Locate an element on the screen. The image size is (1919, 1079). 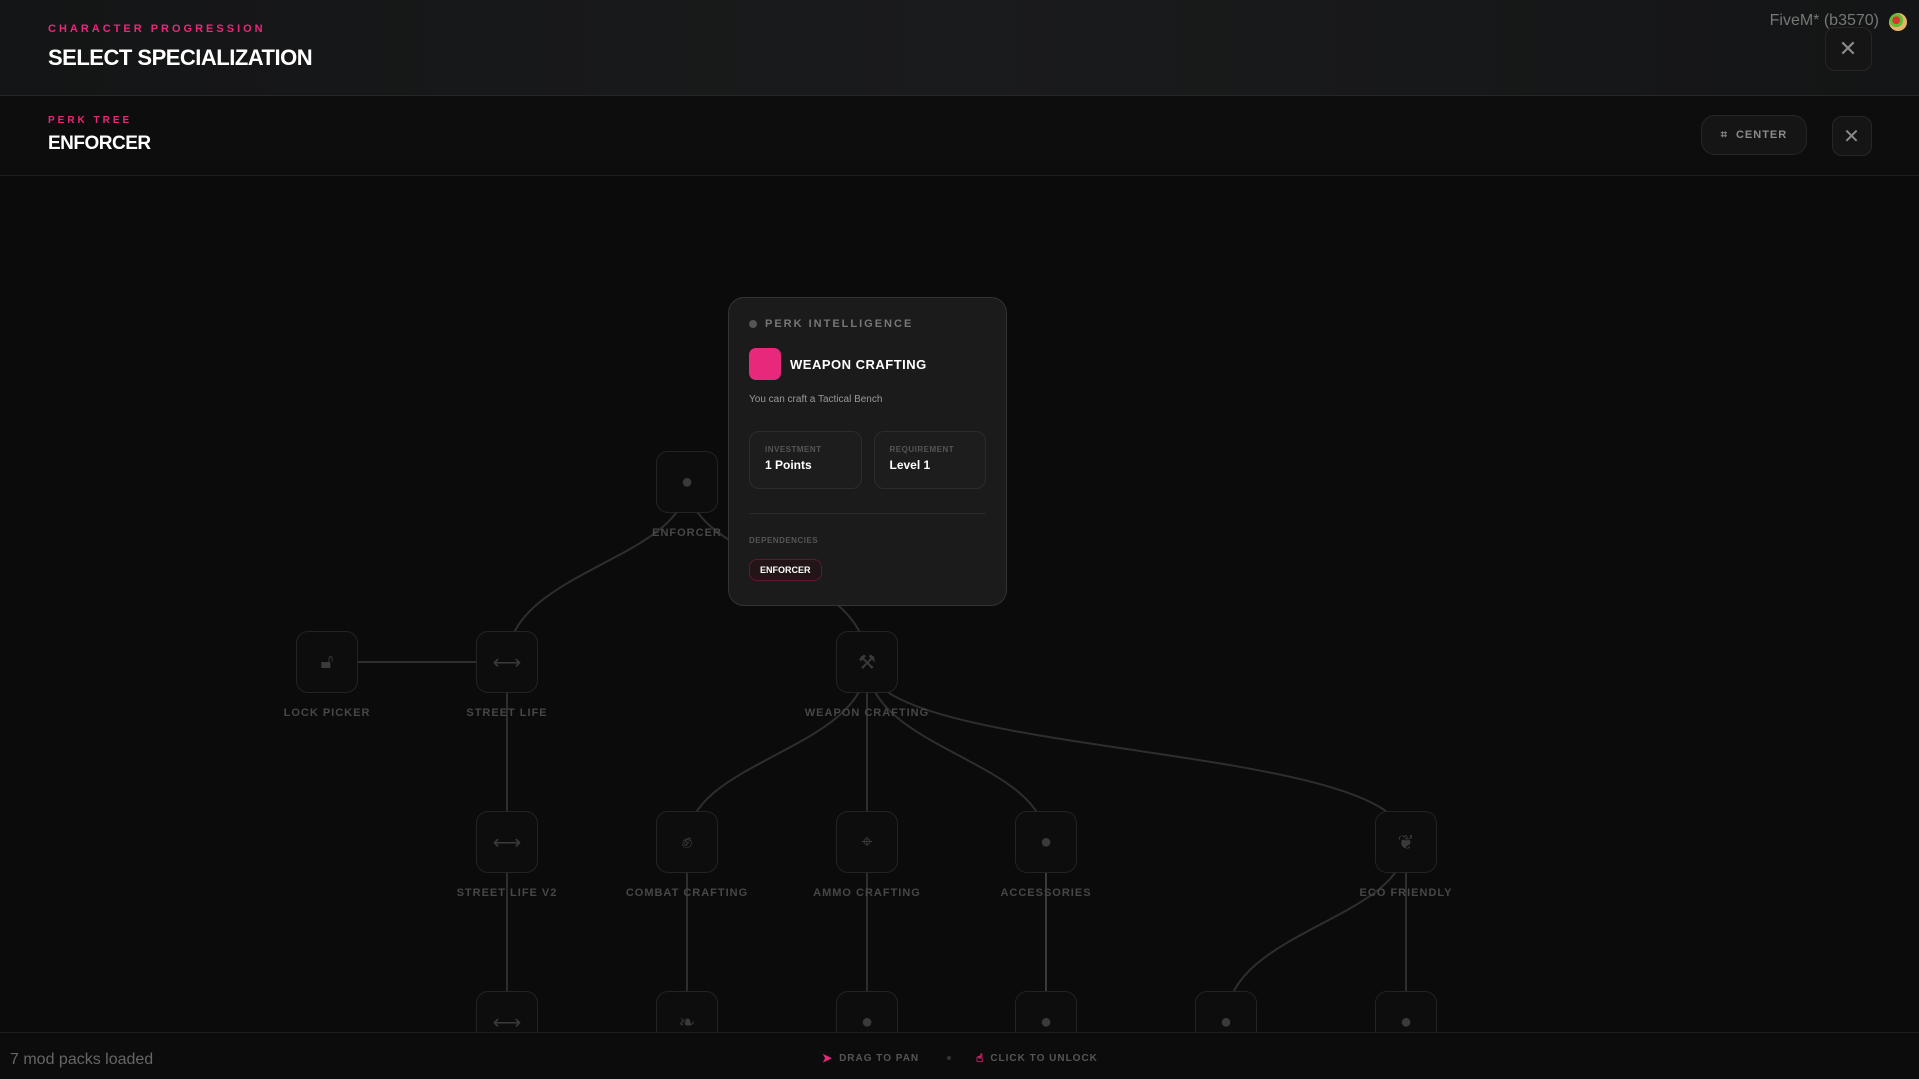
unlock-icon: 🔓︎ is located at coordinates (327, 661).